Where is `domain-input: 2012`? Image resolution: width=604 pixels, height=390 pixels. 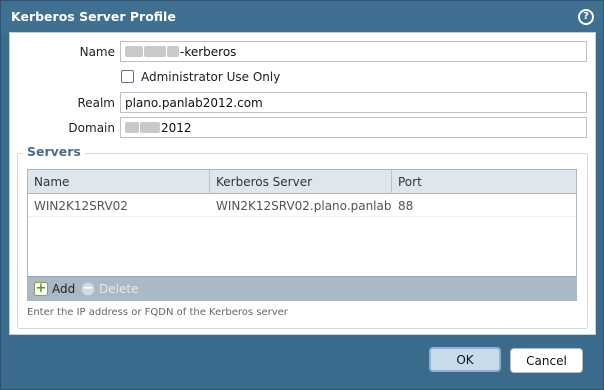
domain-input: 2012 is located at coordinates (353, 127).